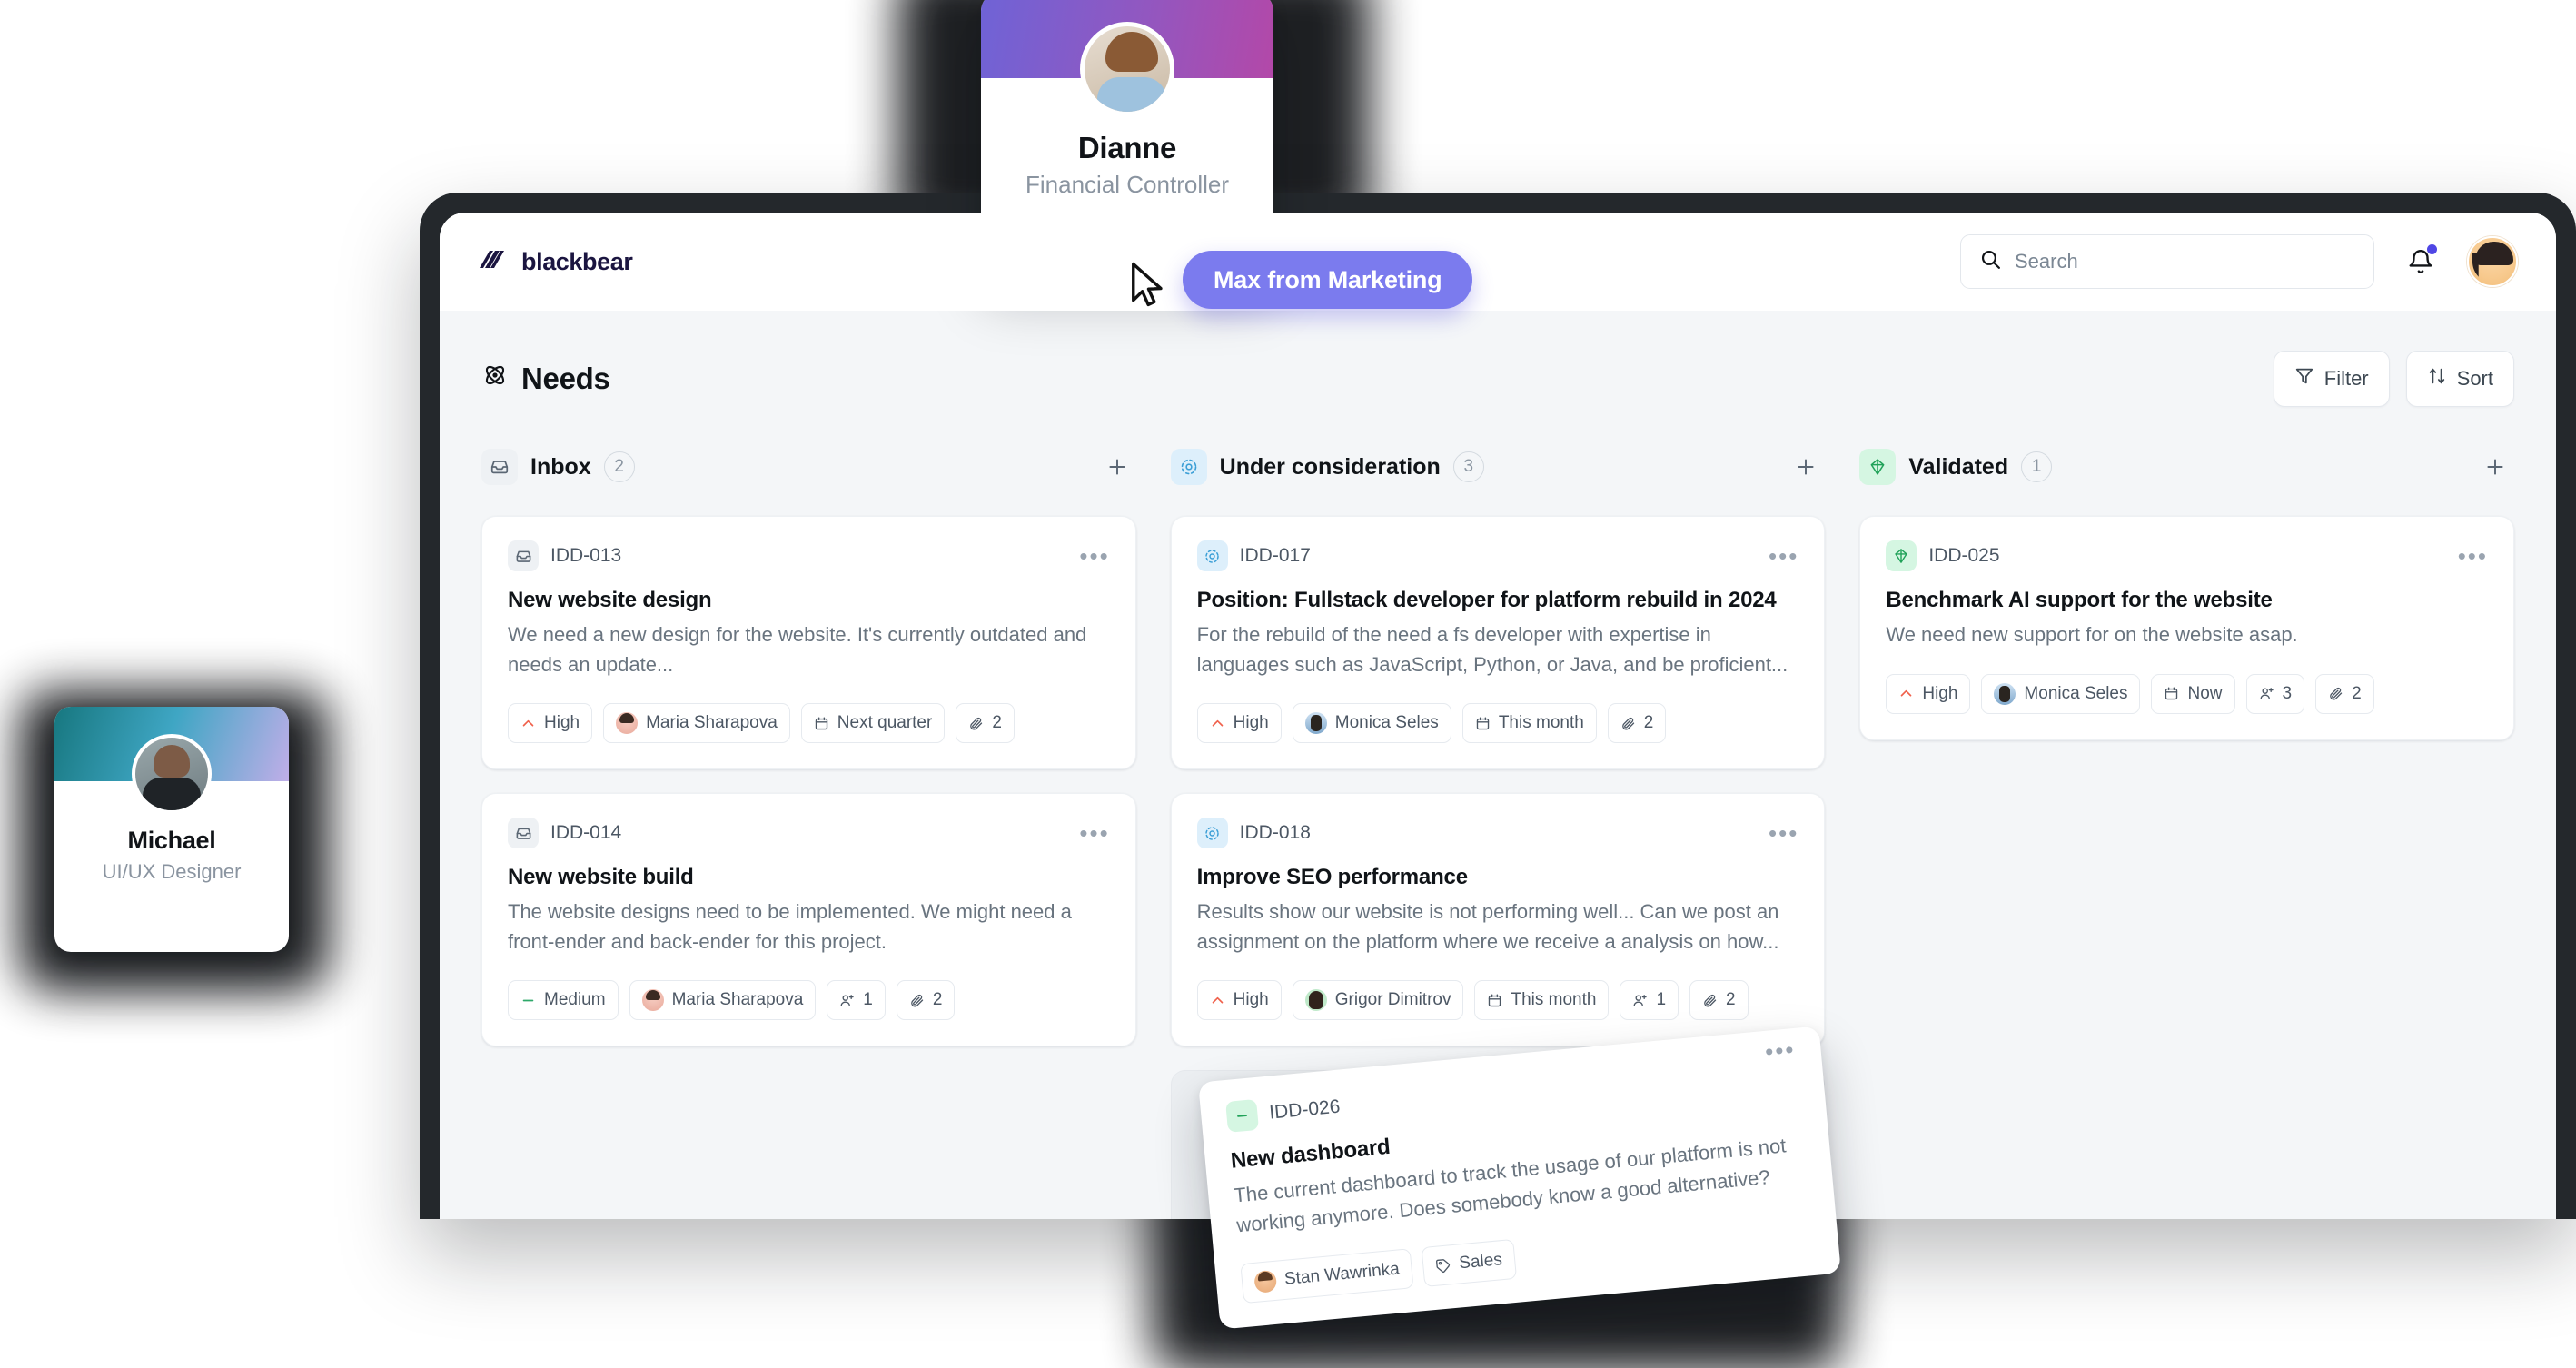 The image size is (2576, 1368). What do you see at coordinates (575, 1000) in the screenshot?
I see `chip-label: Medium` at bounding box center [575, 1000].